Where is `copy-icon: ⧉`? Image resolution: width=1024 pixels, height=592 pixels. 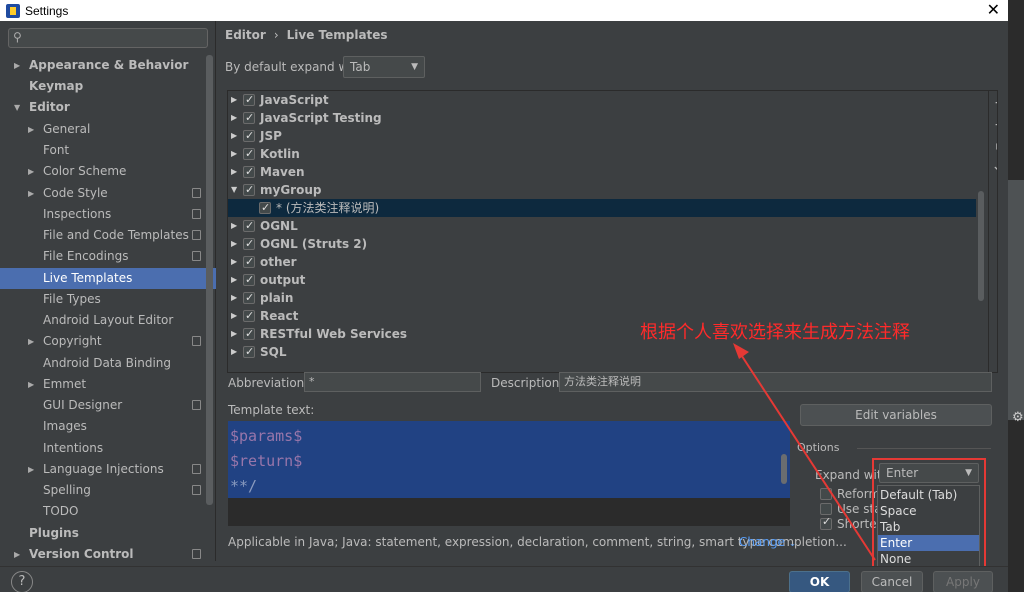 copy-icon: ⧉ is located at coordinates (994, 147).